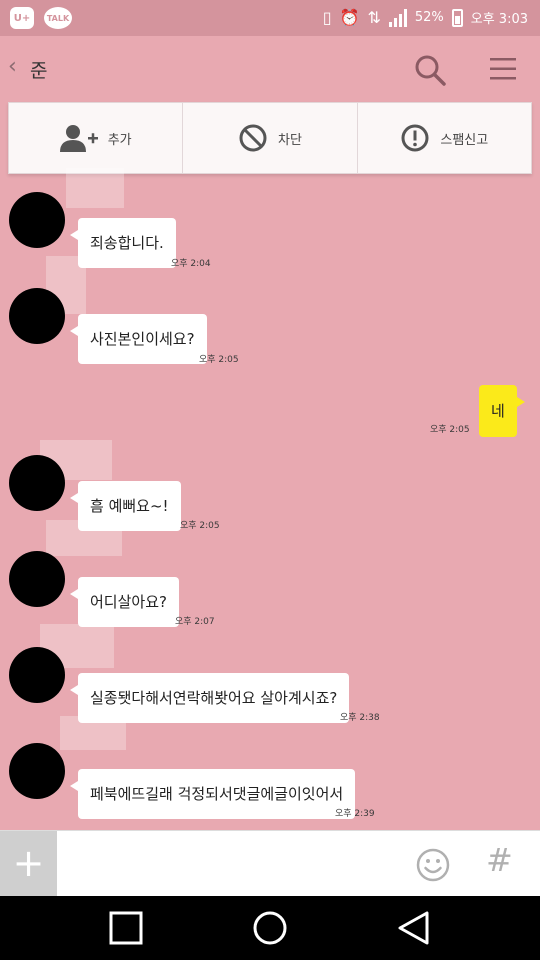 This screenshot has width=540, height=960. I want to click on system-nav-bar, so click(270, 928).